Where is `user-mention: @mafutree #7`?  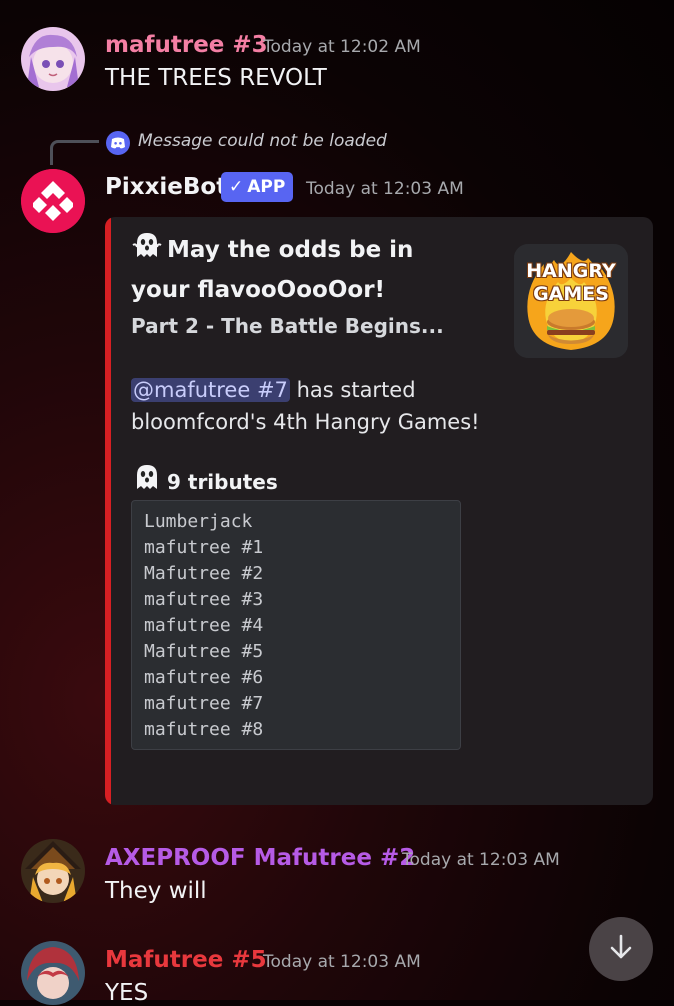 user-mention: @mafutree #7 is located at coordinates (210, 390).